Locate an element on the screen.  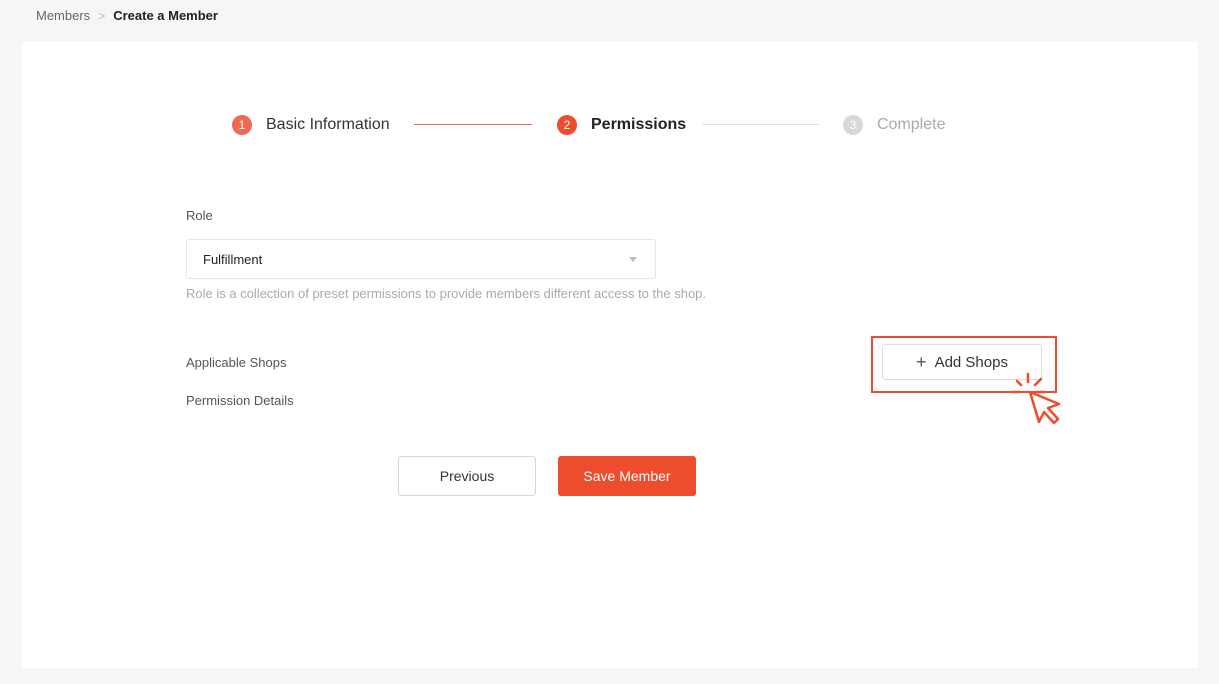
add-shops-label: Add Shops is located at coordinates (971, 362).